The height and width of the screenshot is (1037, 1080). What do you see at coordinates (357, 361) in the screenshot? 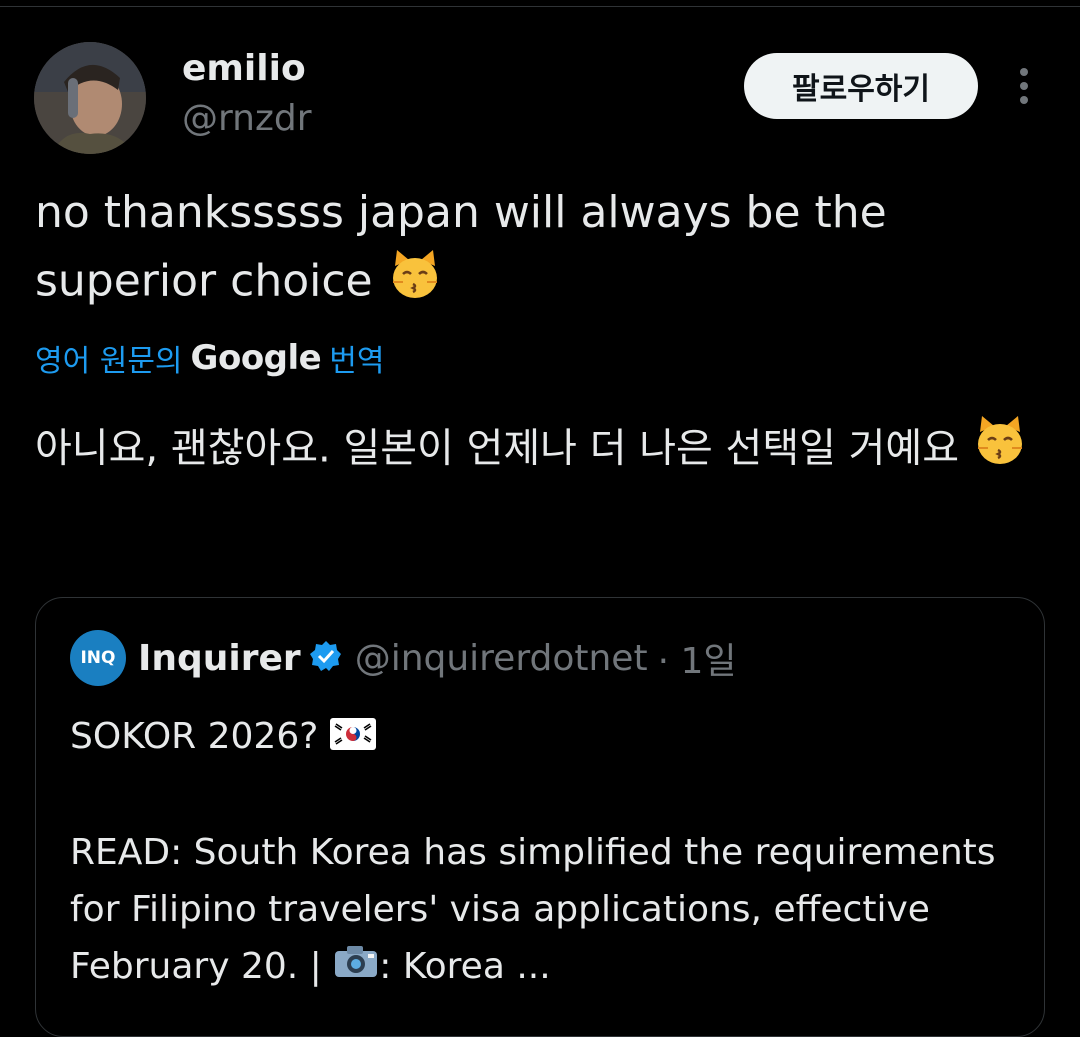
I see `translation-suffix: 번역` at bounding box center [357, 361].